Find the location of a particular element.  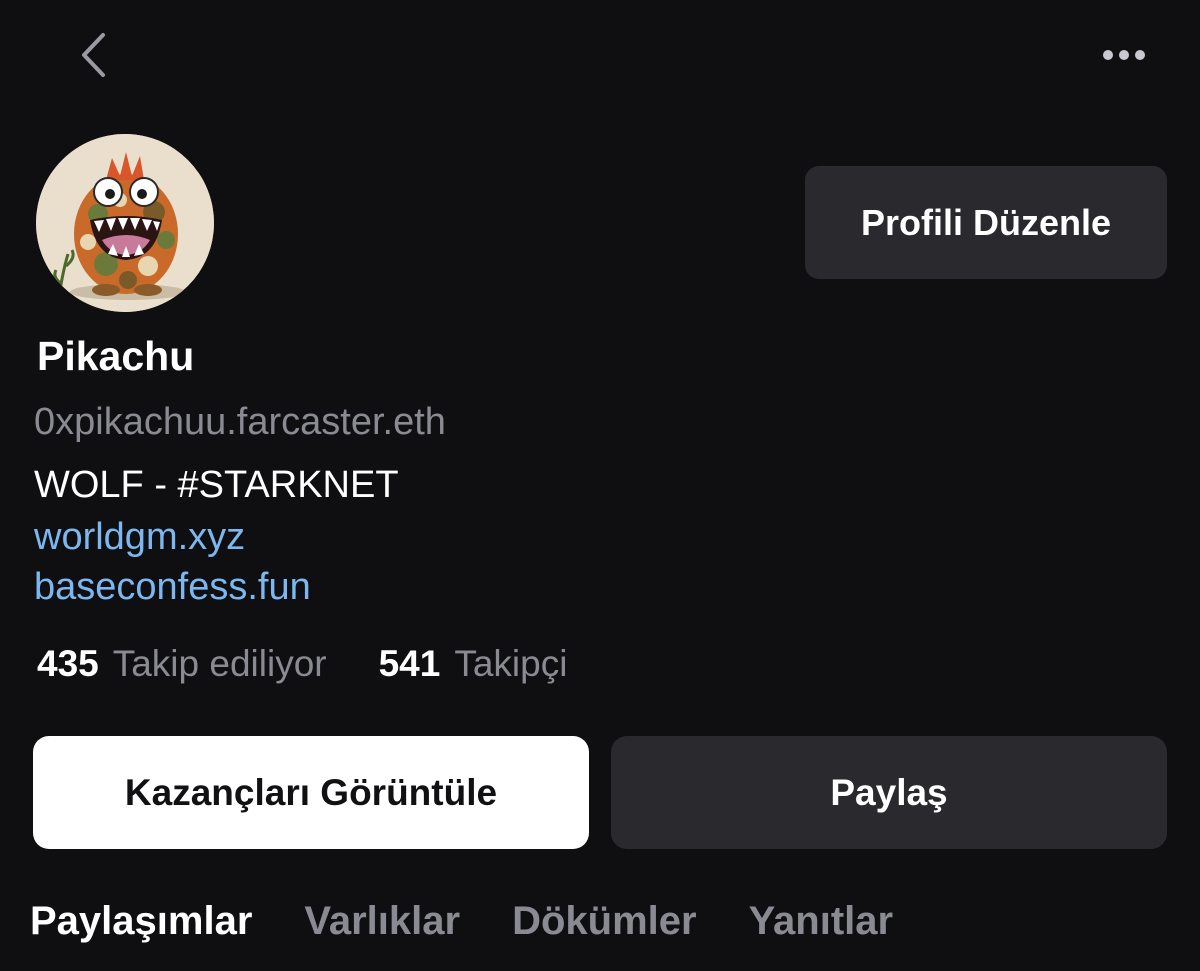

following-count: 435 is located at coordinates (68, 663).